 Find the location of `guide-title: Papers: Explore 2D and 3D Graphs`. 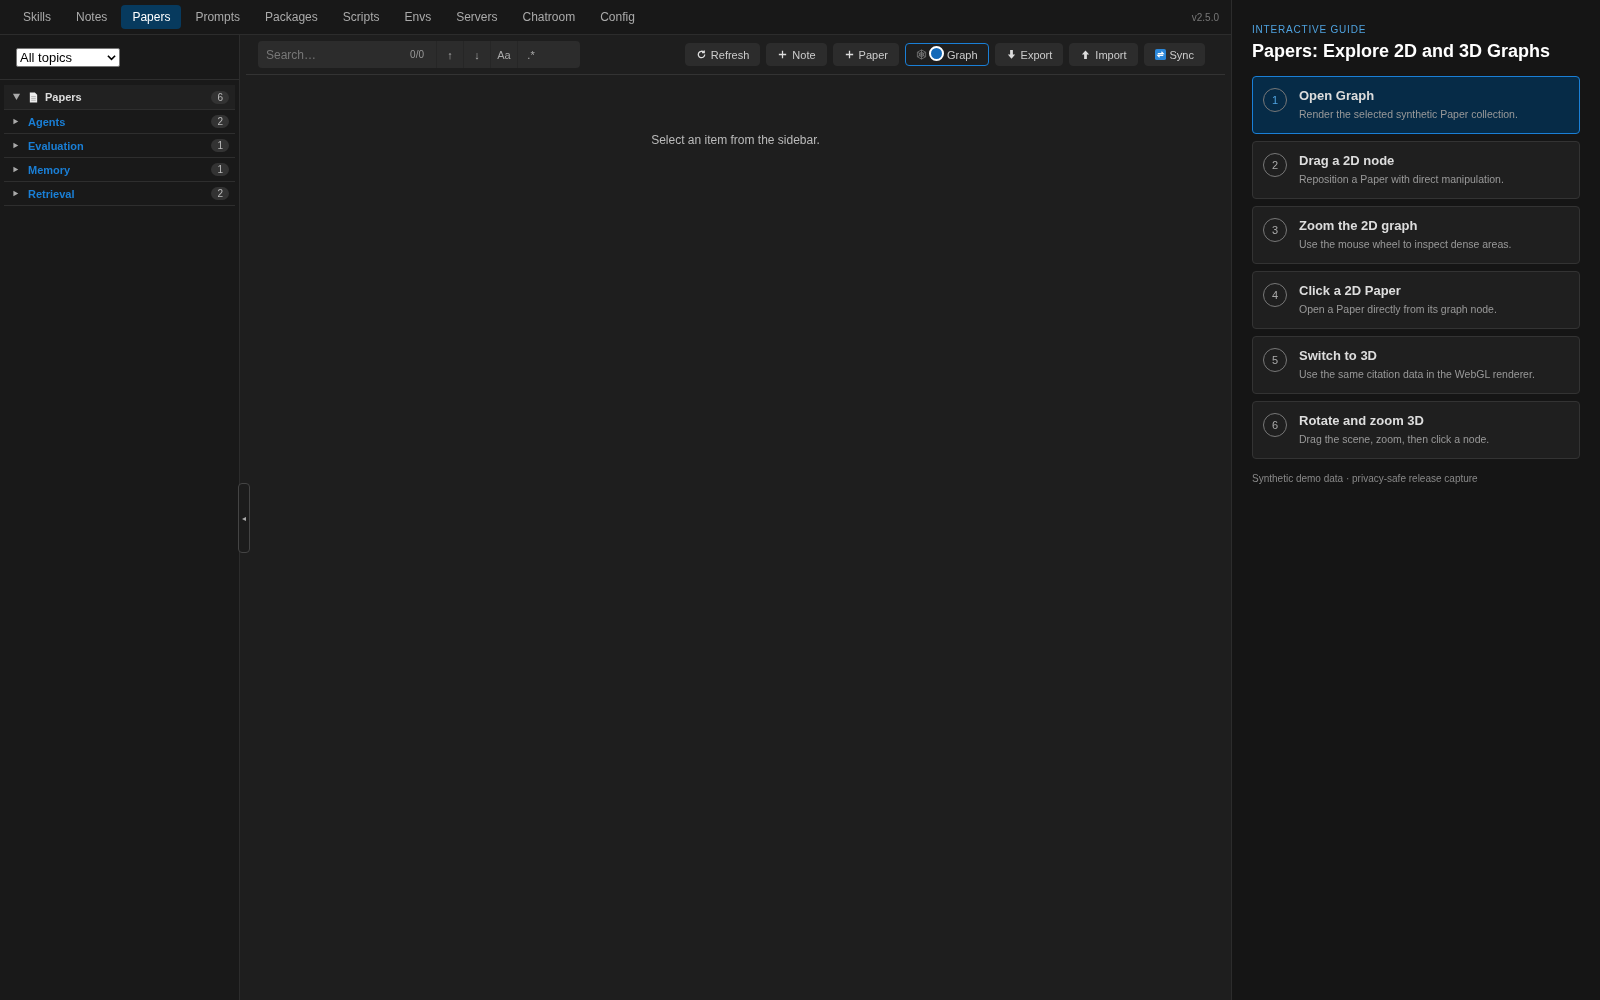

guide-title: Papers: Explore 2D and 3D Graphs is located at coordinates (1402, 51).